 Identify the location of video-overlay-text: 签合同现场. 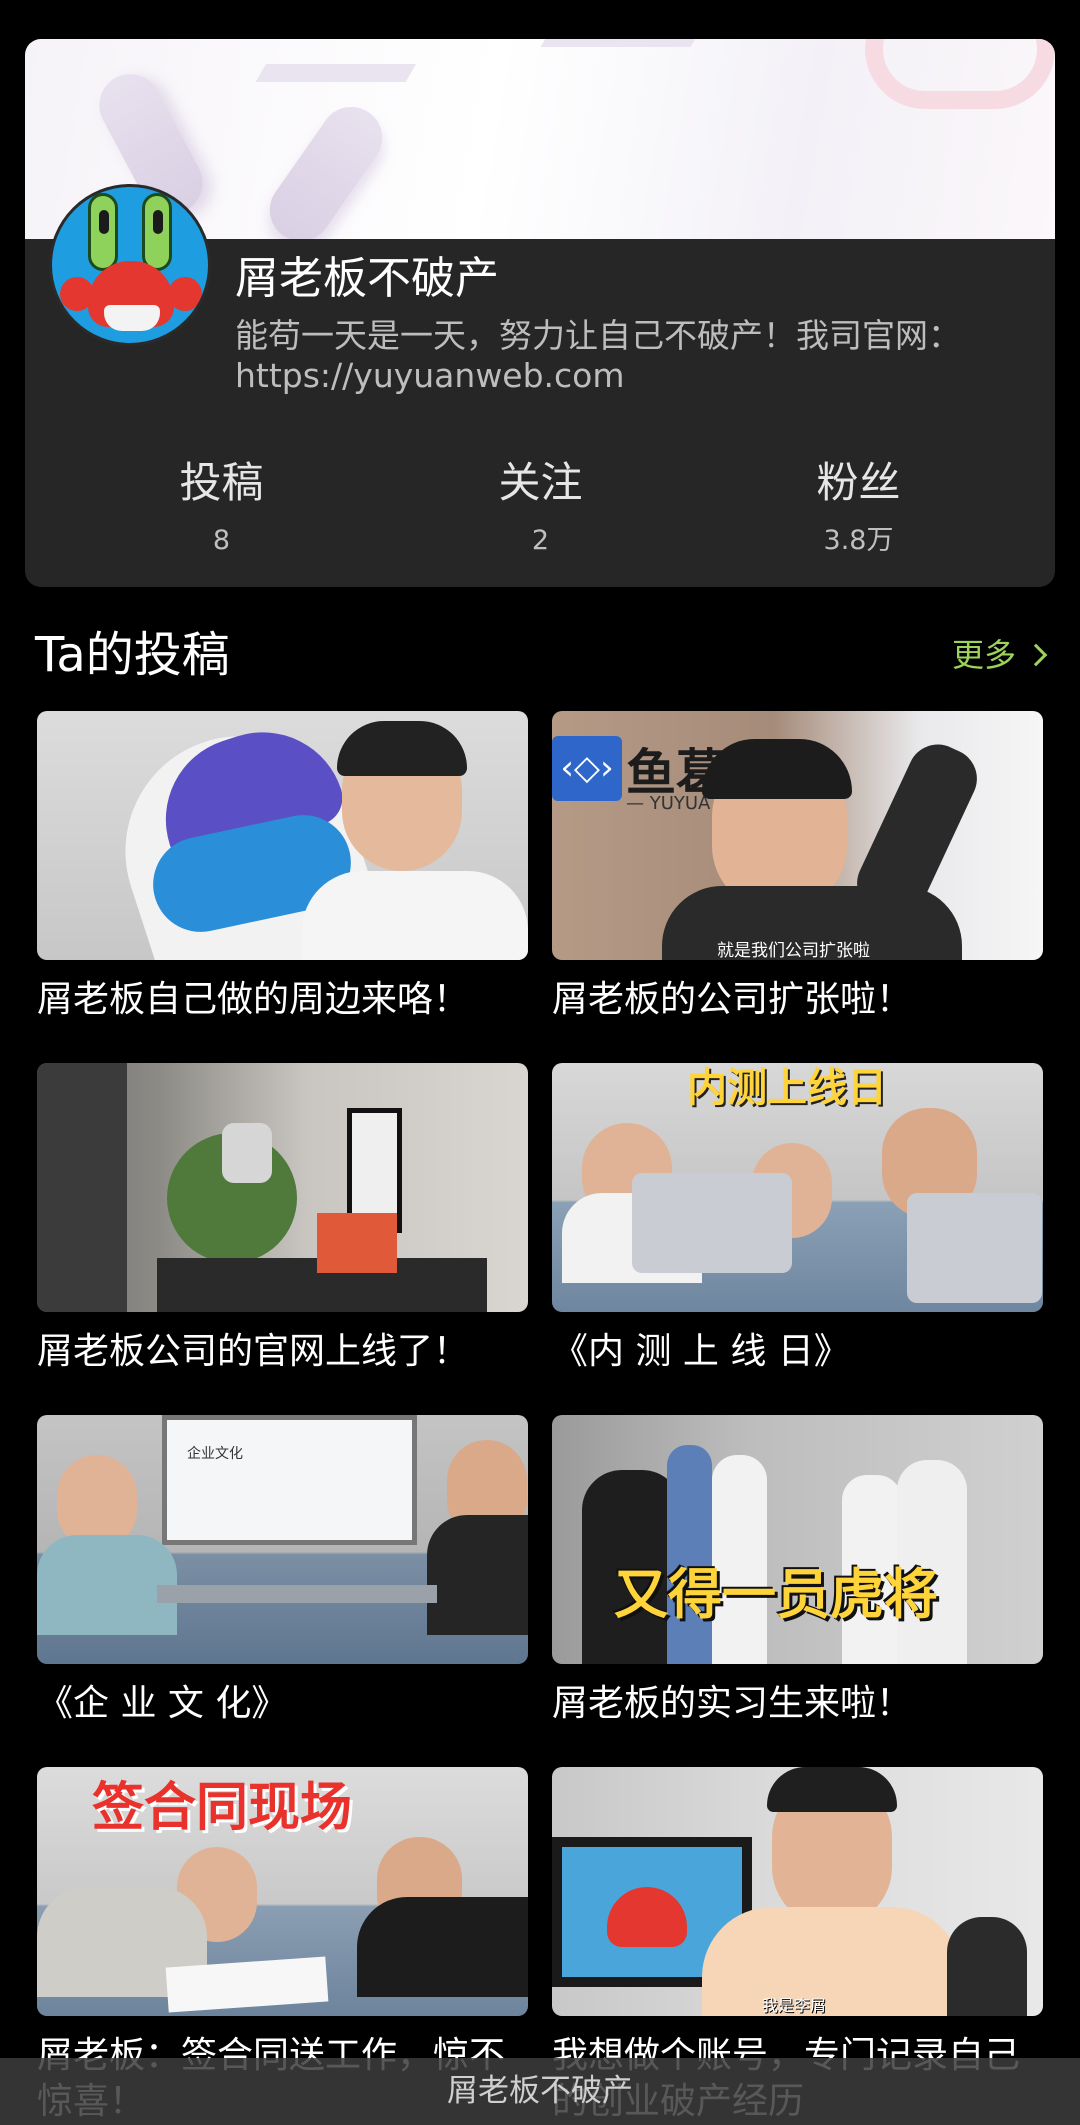
(222, 1808).